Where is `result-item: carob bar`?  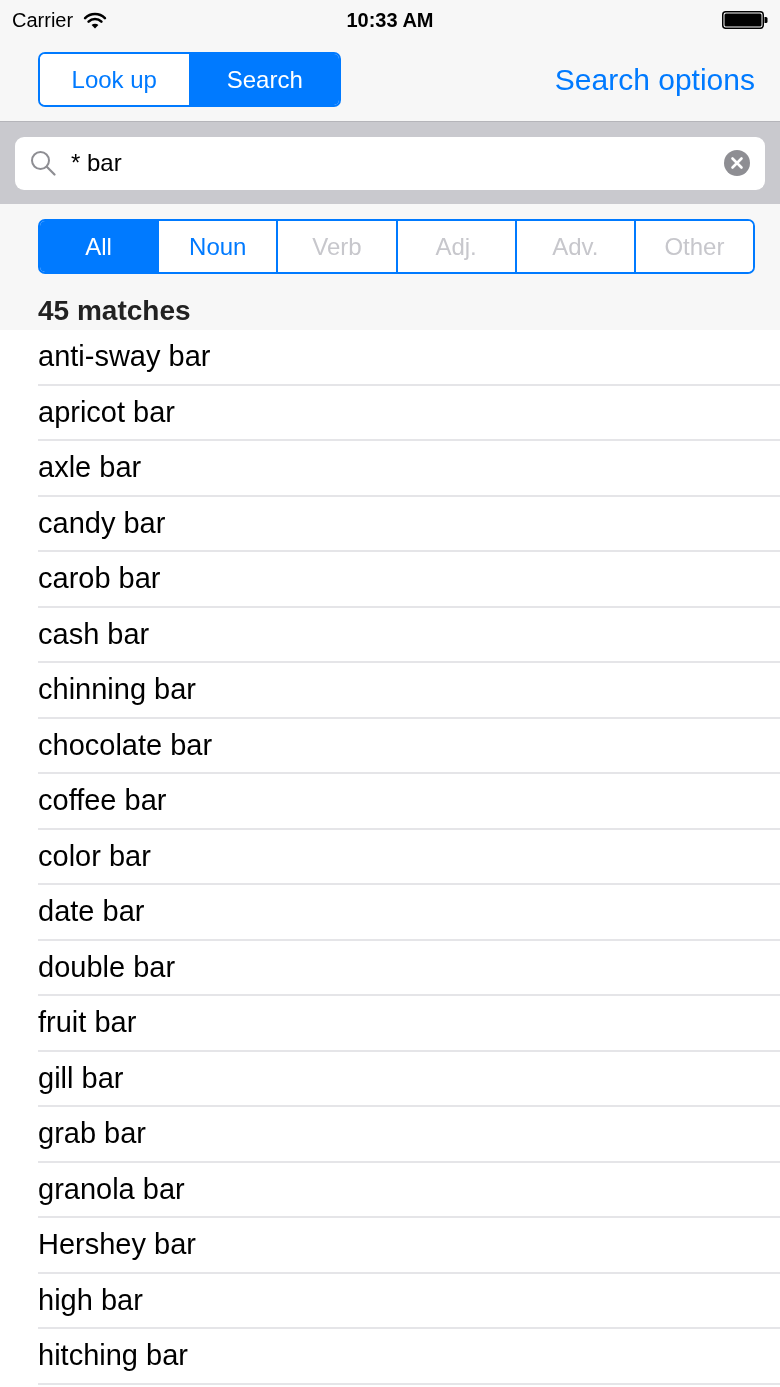
result-item: carob bar is located at coordinates (409, 580).